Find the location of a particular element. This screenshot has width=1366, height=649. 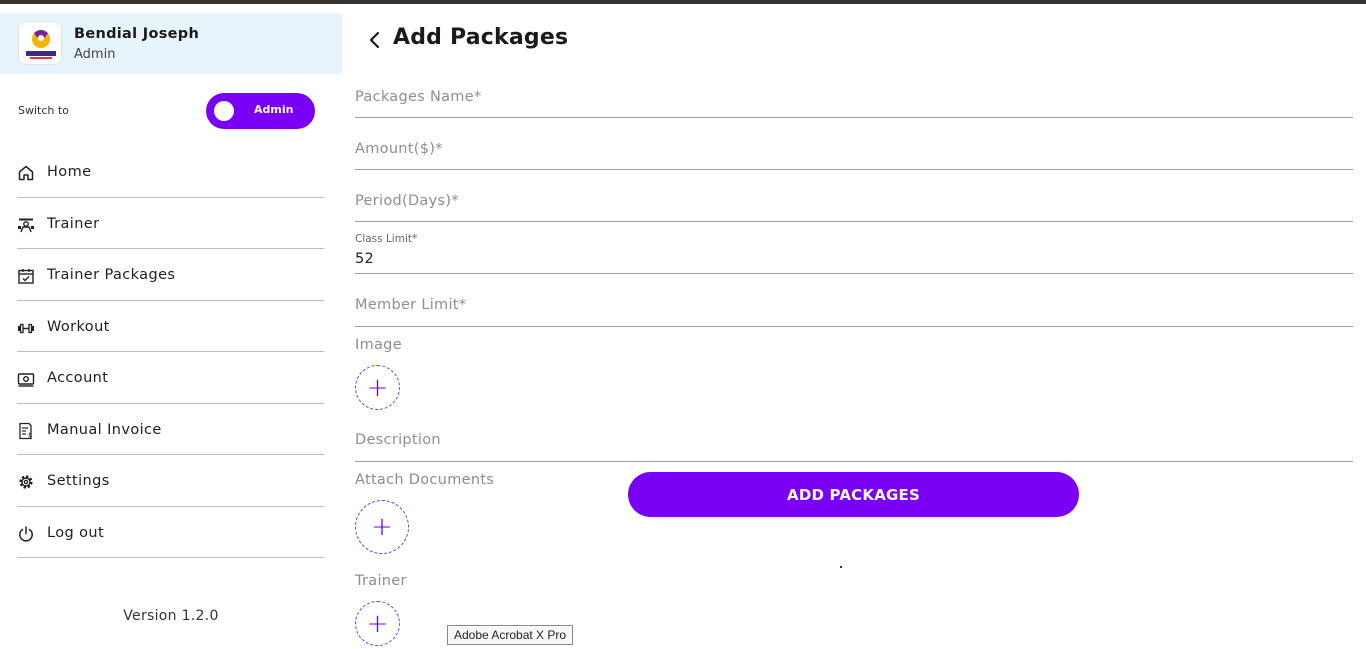

amount-field is located at coordinates (854, 154).